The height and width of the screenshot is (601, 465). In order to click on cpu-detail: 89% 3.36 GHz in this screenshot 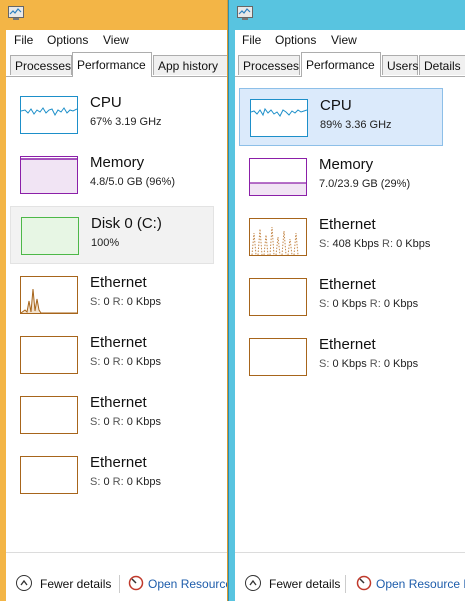, I will do `click(356, 125)`.